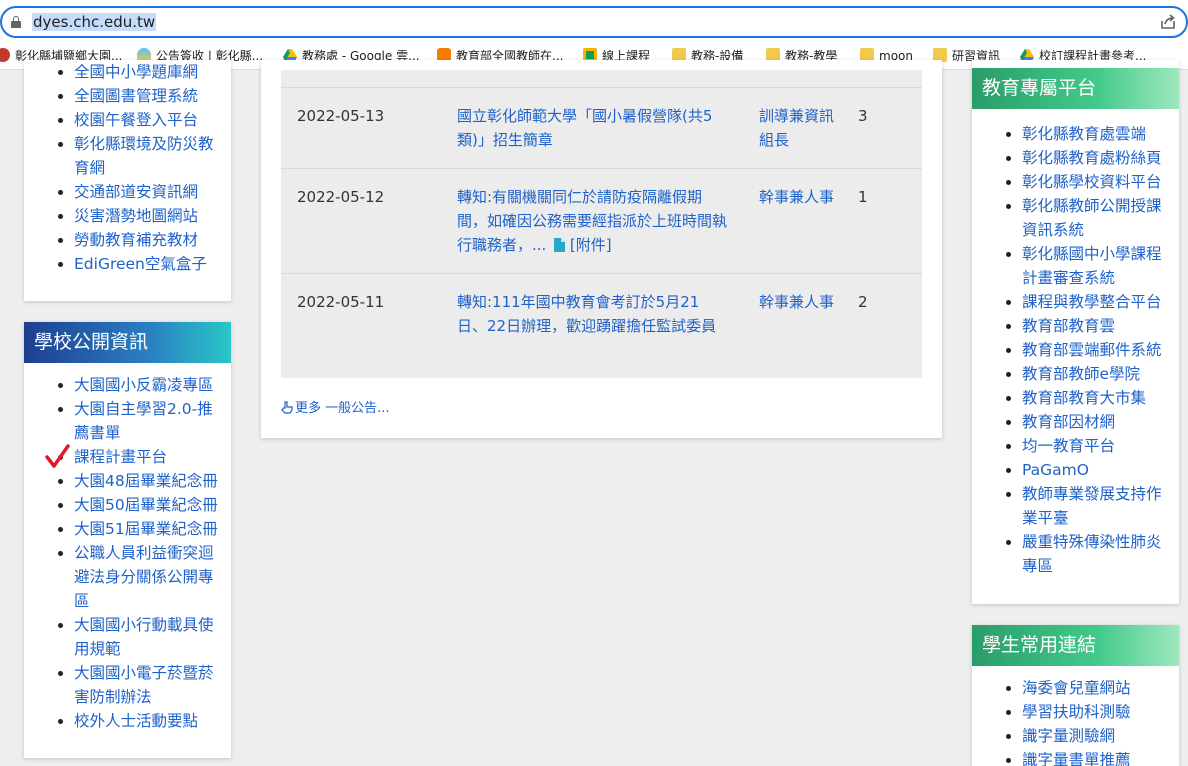 Image resolution: width=1188 pixels, height=766 pixels. What do you see at coordinates (148, 120) in the screenshot?
I see `list-item: 校園午餐登入平台` at bounding box center [148, 120].